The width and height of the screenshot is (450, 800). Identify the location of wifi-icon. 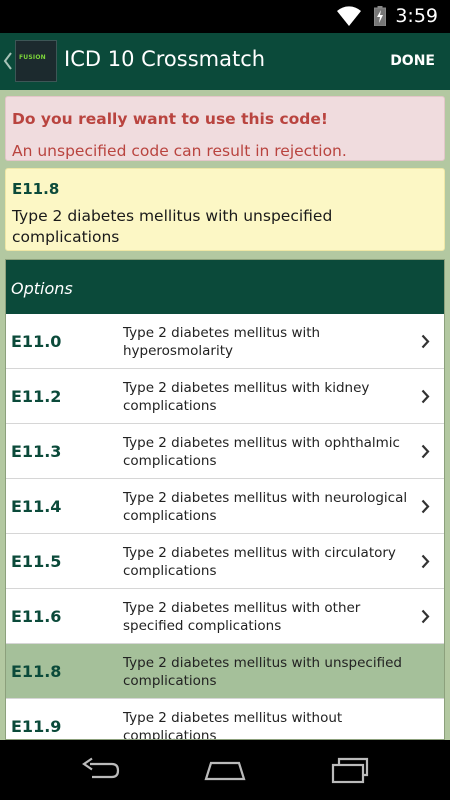
(349, 16).